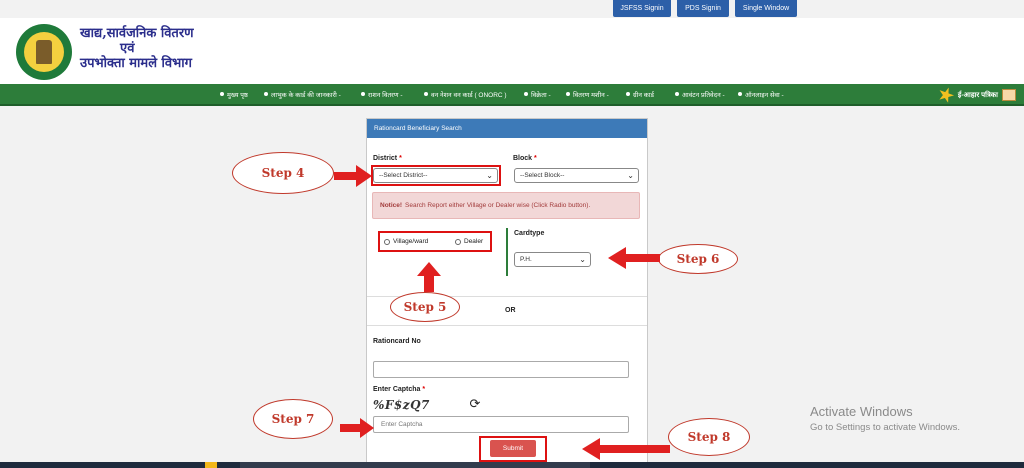 The height and width of the screenshot is (468, 1024). Describe the element at coordinates (507, 252) in the screenshot. I see `section-divider` at that location.